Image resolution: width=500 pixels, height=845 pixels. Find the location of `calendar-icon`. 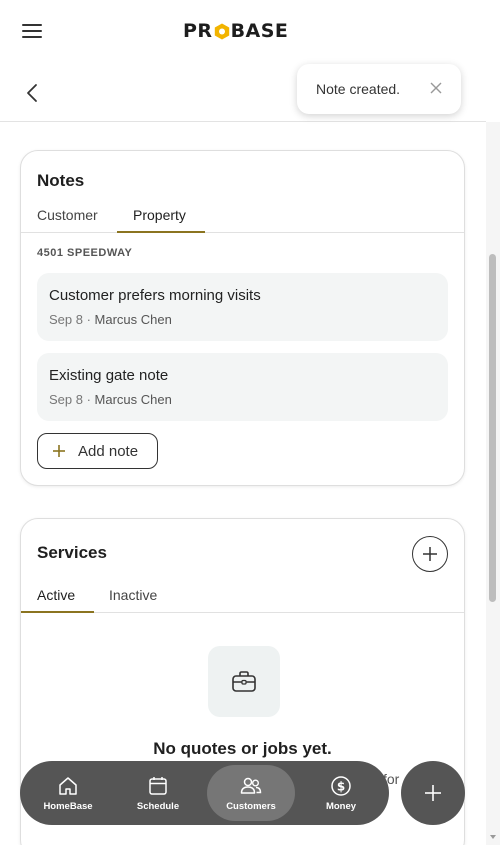

calendar-icon is located at coordinates (158, 785).